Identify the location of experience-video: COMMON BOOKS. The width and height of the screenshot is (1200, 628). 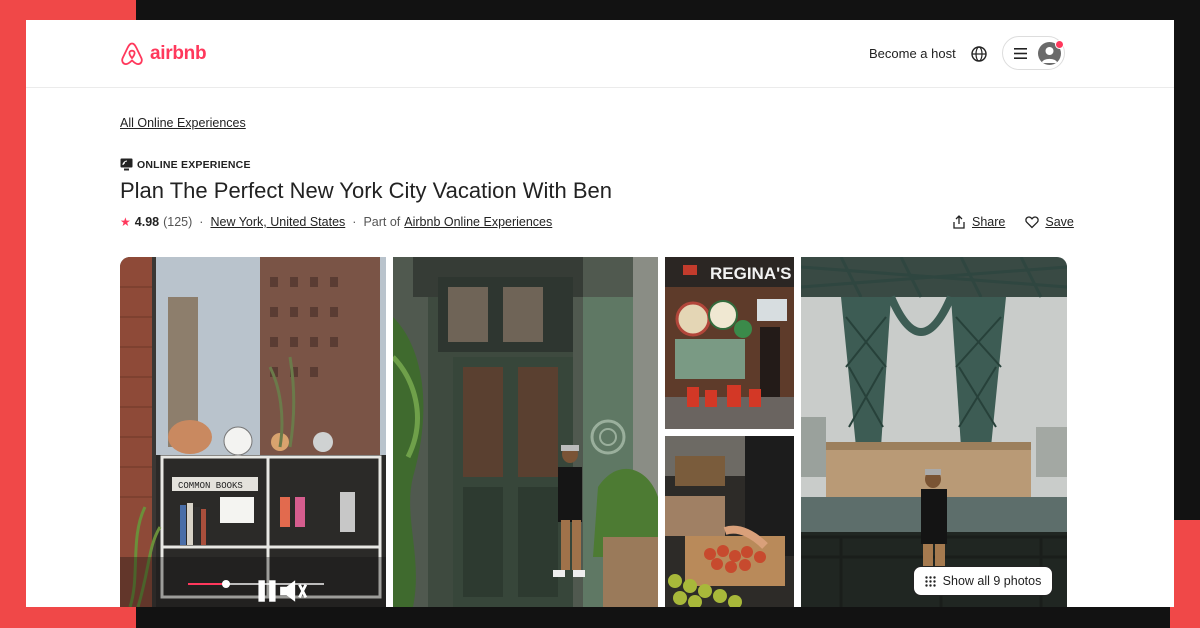
(253, 432).